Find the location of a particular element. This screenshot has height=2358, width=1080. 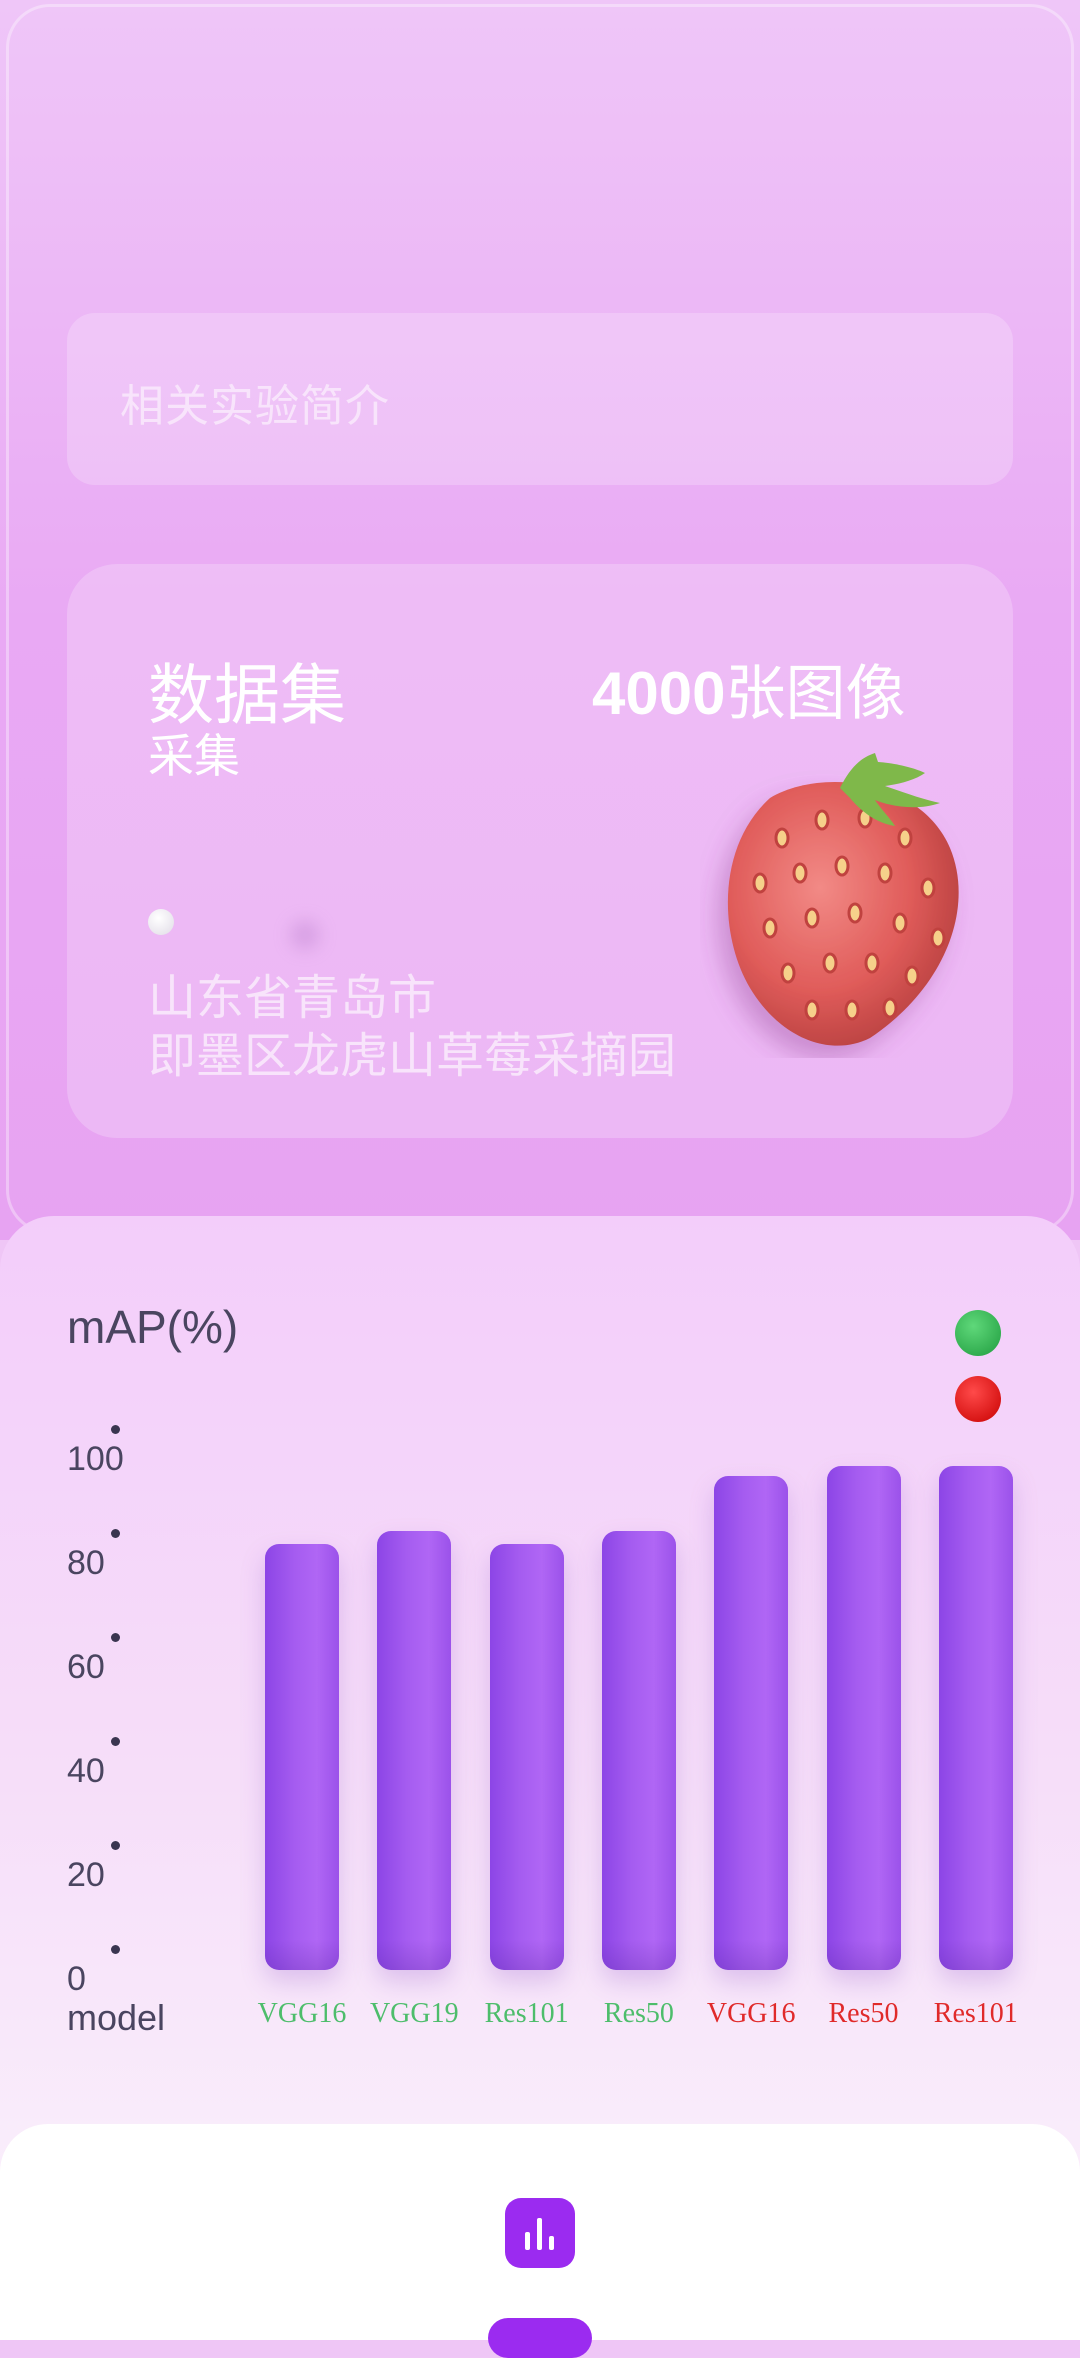

x-axis-label: model is located at coordinates (116, 2017).